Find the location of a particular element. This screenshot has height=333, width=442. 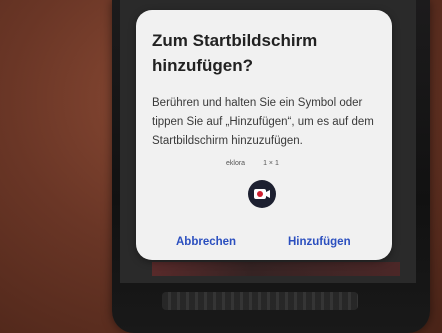

shortcut-size: 1 × 1 is located at coordinates (271, 163).